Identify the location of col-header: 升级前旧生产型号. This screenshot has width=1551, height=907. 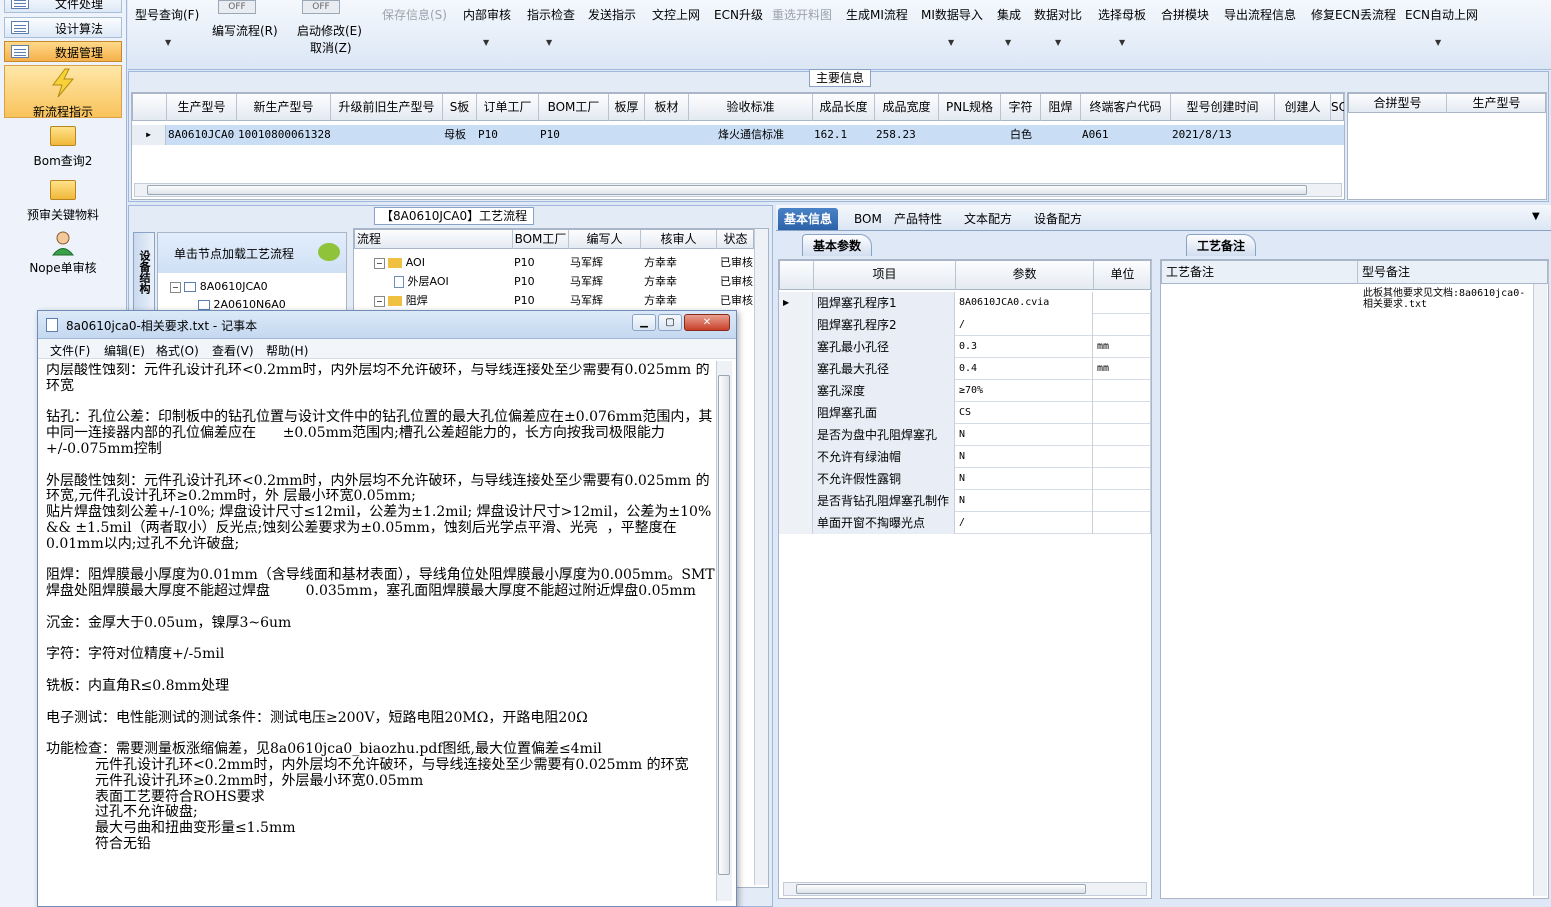
(387, 107).